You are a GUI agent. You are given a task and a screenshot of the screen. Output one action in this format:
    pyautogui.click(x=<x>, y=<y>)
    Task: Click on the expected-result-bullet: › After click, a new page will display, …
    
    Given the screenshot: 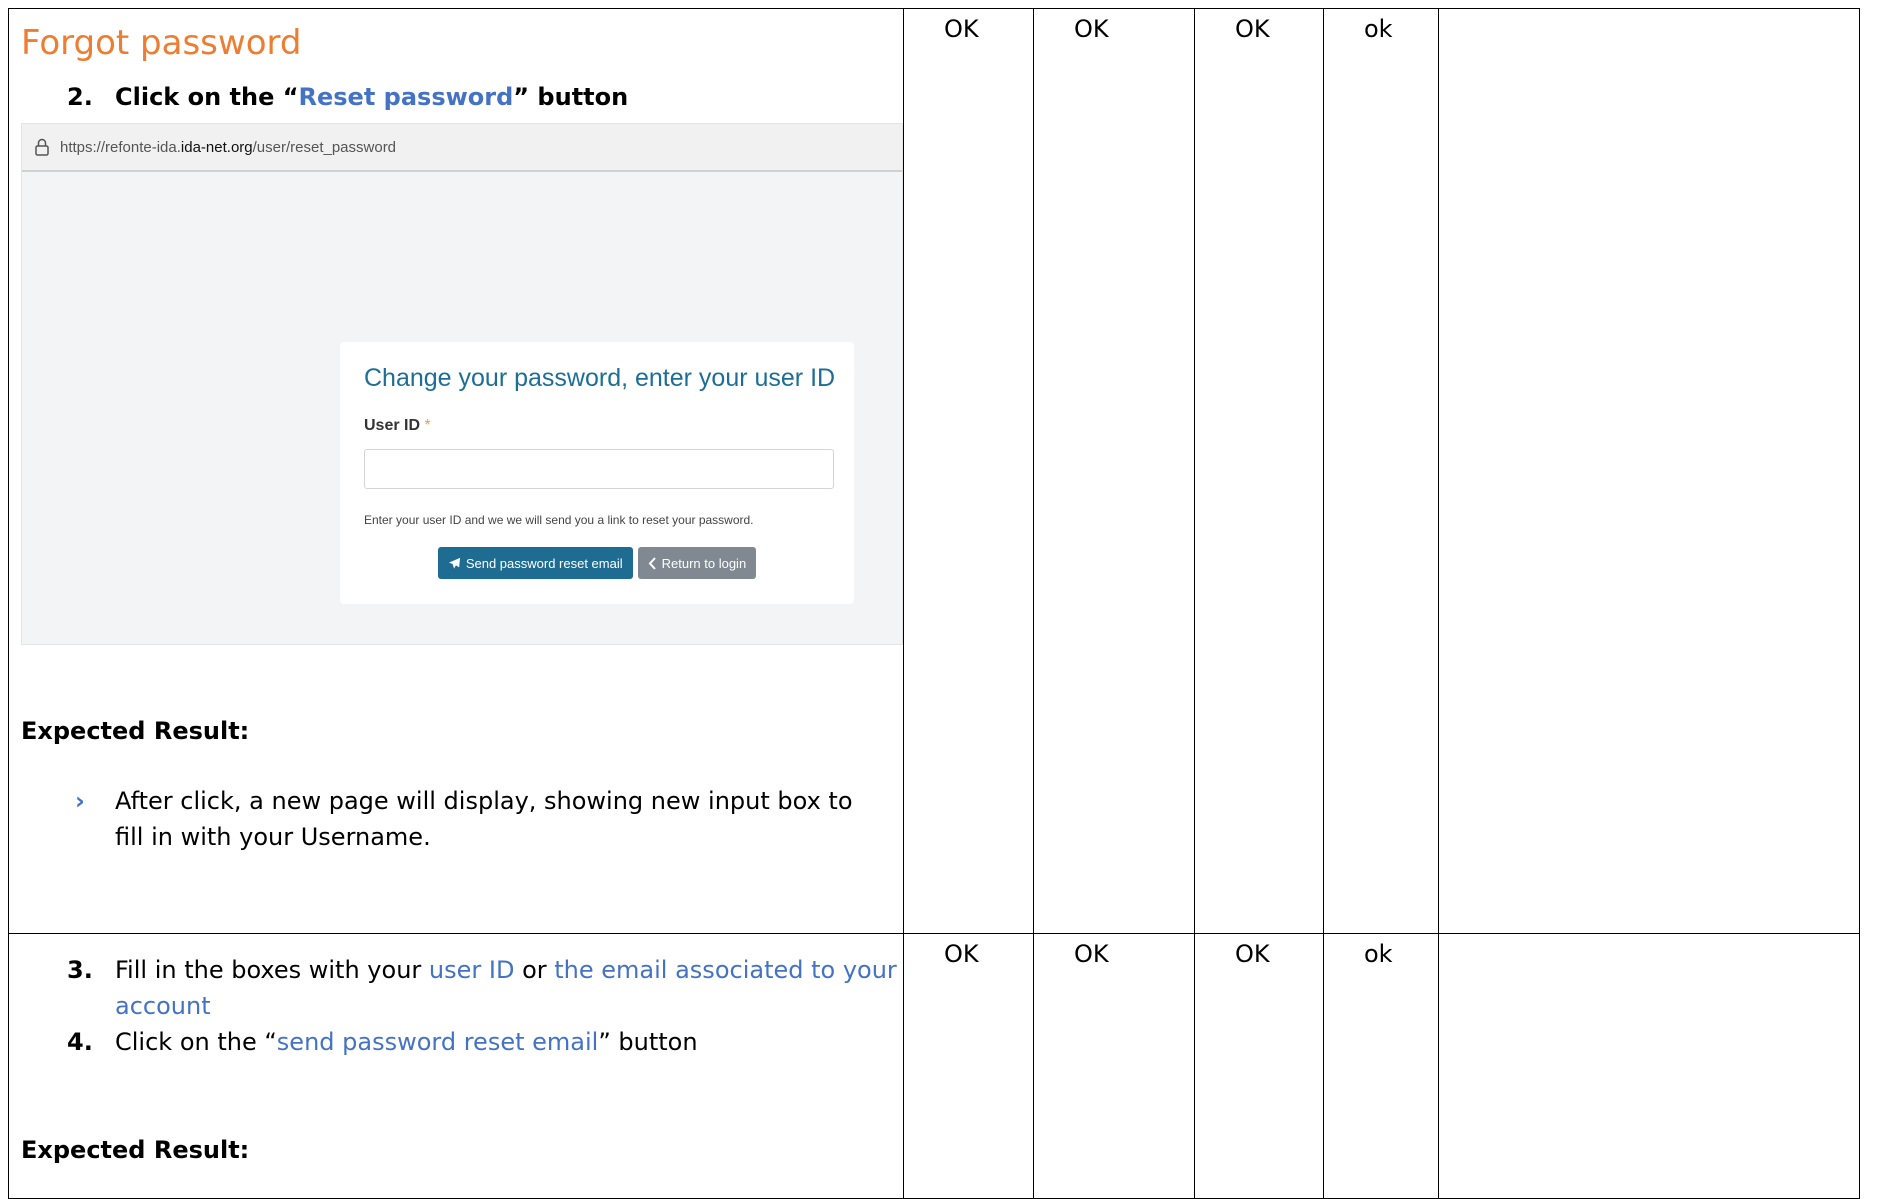 What is the action you would take?
    pyautogui.click(x=456, y=819)
    